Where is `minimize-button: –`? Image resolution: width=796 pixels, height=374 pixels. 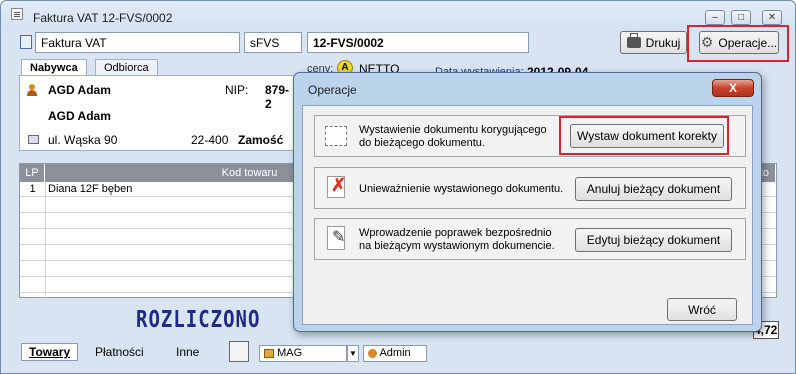
minimize-button: – is located at coordinates (715, 17).